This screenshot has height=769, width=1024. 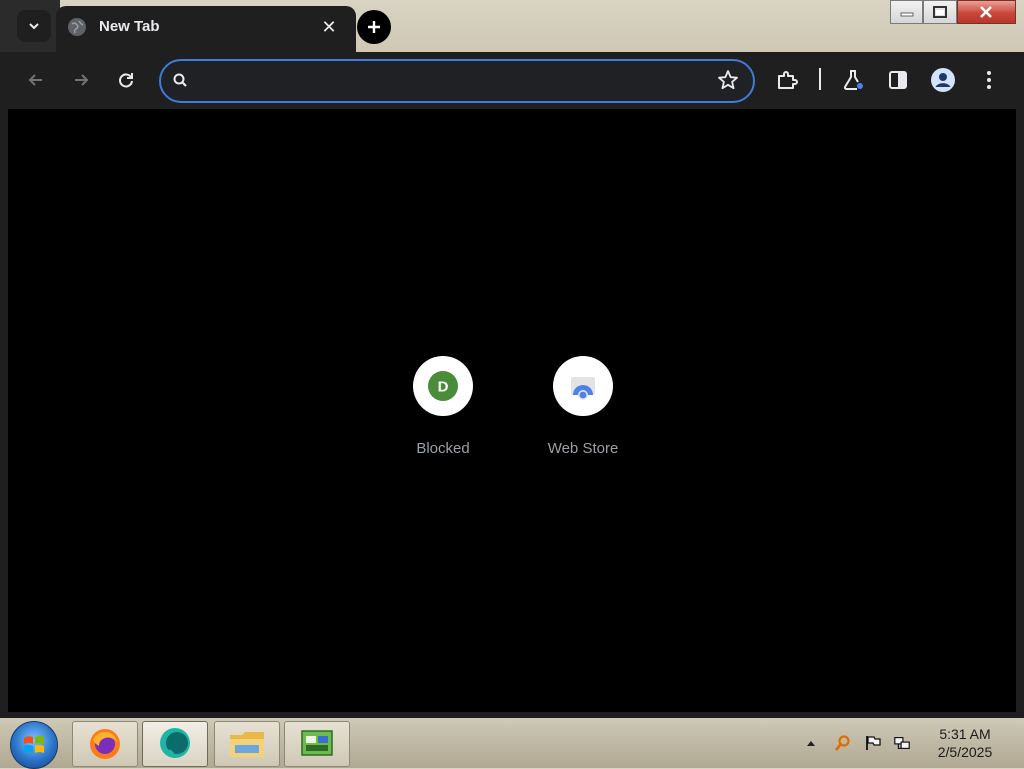 I want to click on tray-action-center, so click(x=873, y=743).